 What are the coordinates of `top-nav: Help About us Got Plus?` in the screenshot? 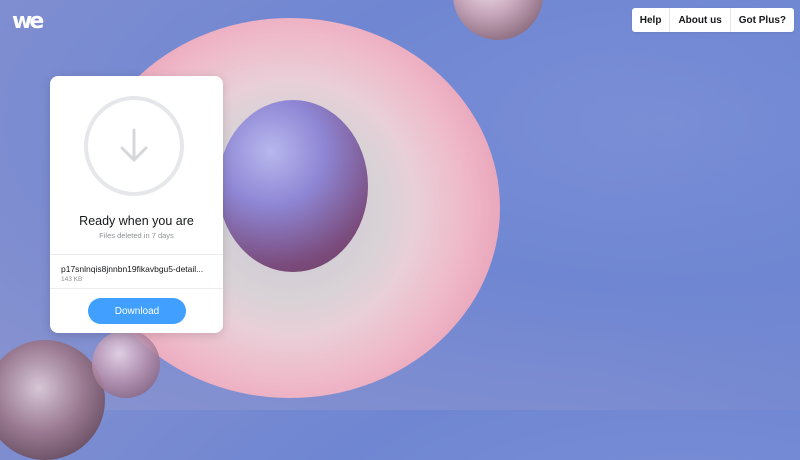 It's located at (712, 20).